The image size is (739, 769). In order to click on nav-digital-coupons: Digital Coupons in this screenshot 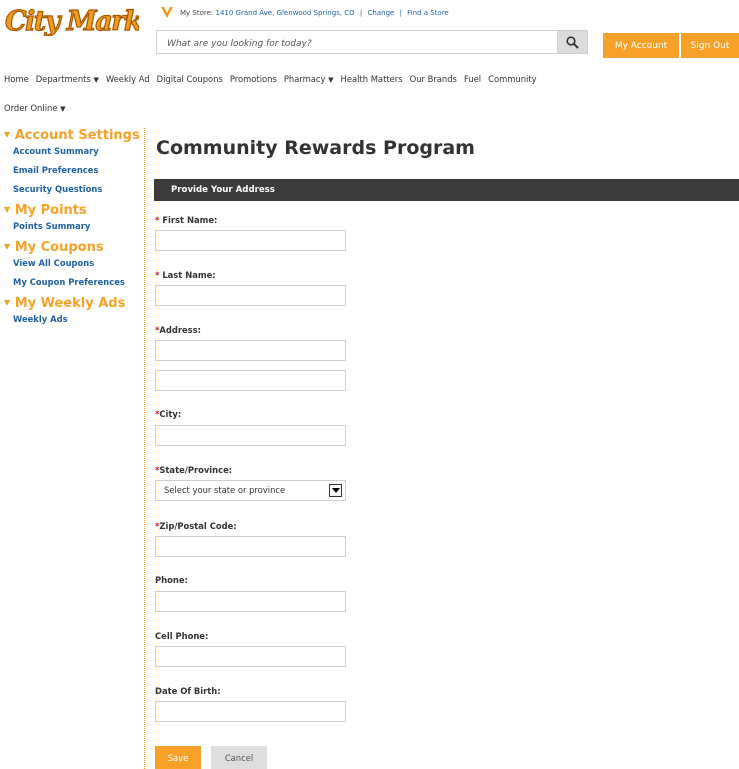, I will do `click(190, 79)`.